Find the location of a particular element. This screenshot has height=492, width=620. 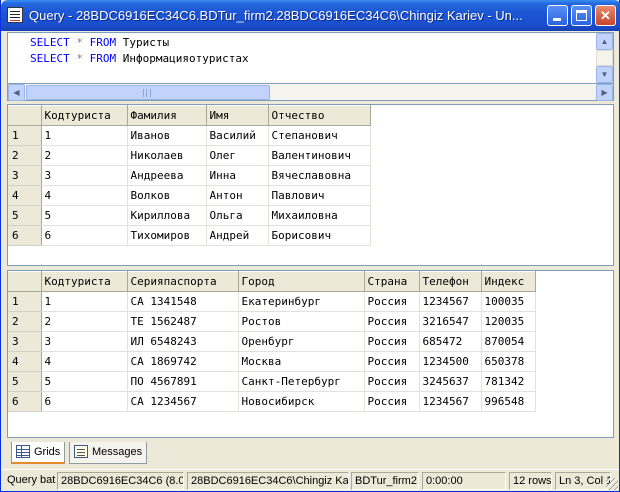

table-row: 5 5 Кириллова Ольга Михаиловна is located at coordinates (189, 215).